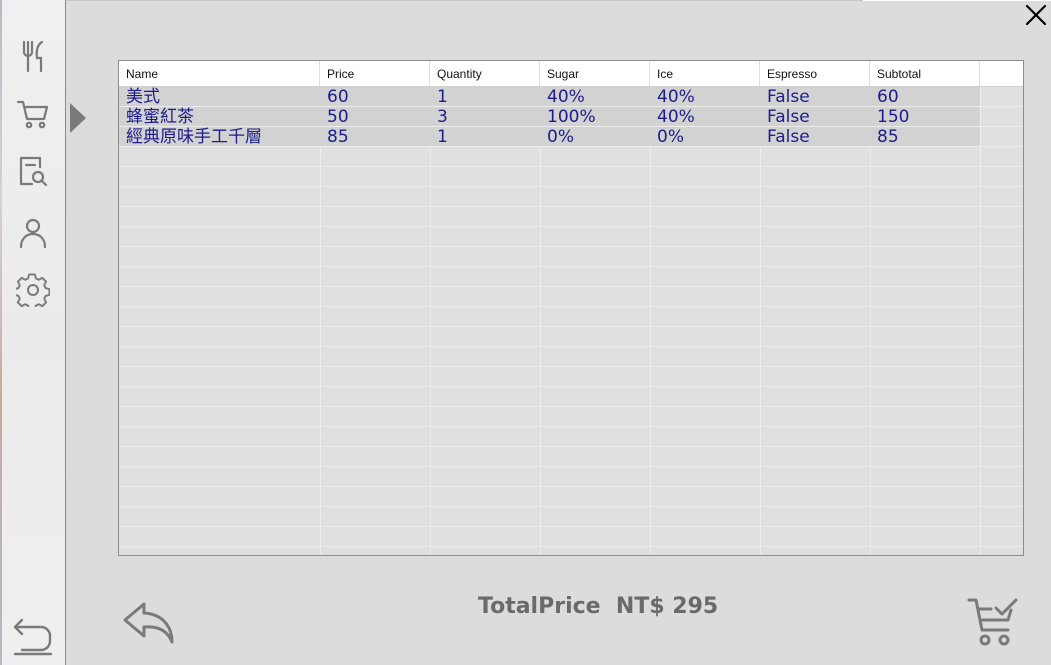 The width and height of the screenshot is (1051, 665). I want to click on sidebar-item-account, so click(33, 232).